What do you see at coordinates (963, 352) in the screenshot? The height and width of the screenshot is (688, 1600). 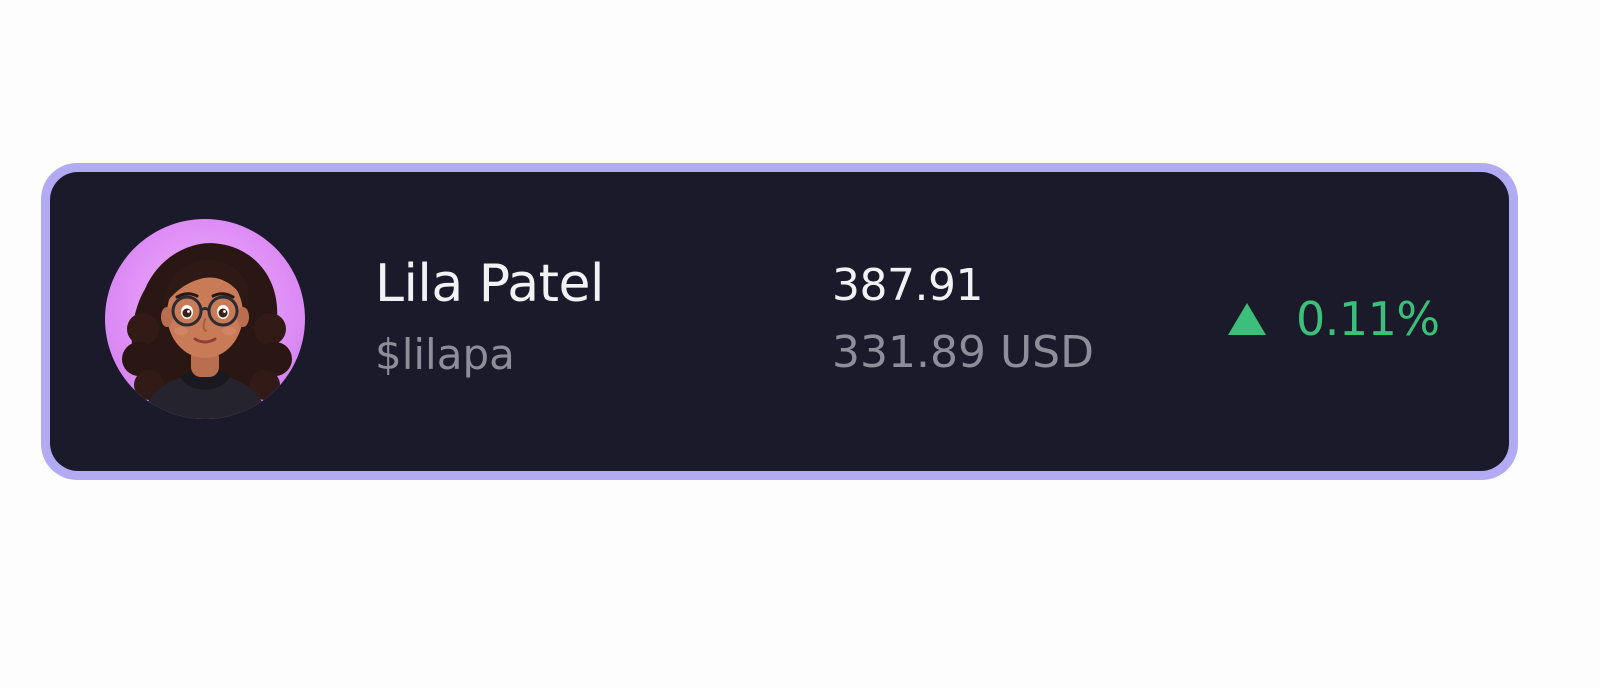 I see `usd-balance: 331.89 USD` at bounding box center [963, 352].